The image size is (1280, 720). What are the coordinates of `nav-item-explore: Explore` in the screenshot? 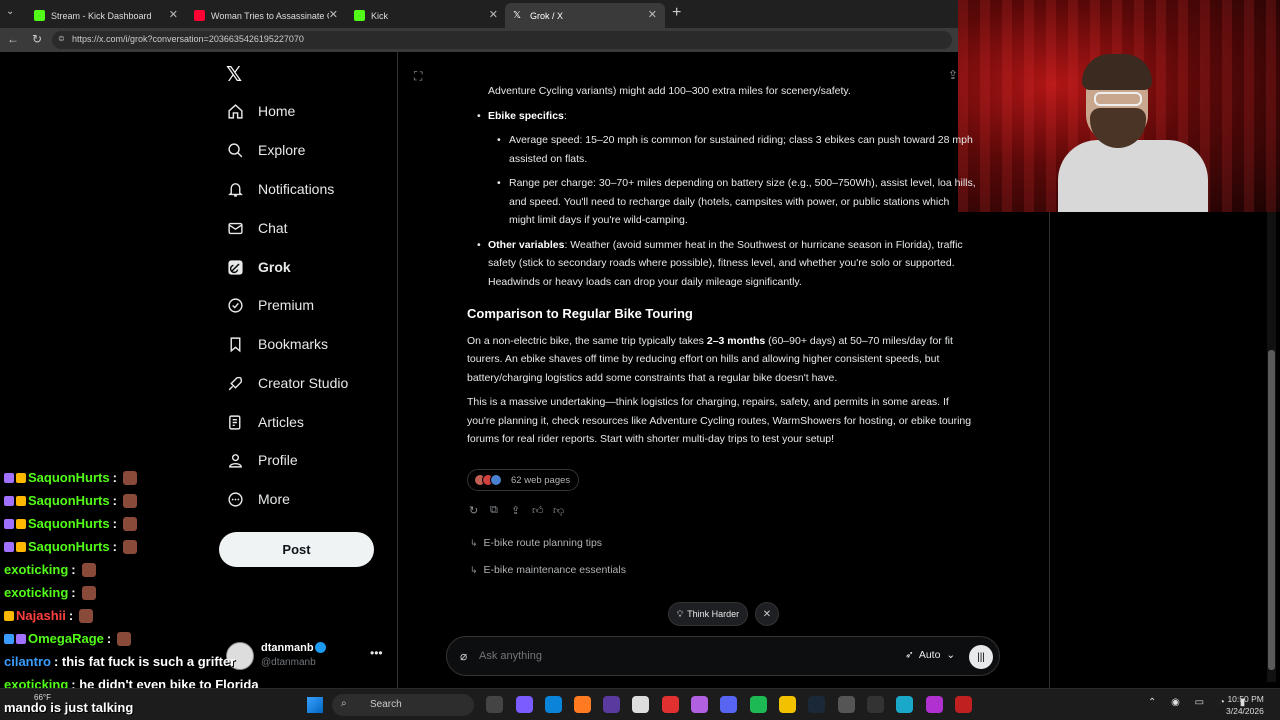 It's located at (265, 150).